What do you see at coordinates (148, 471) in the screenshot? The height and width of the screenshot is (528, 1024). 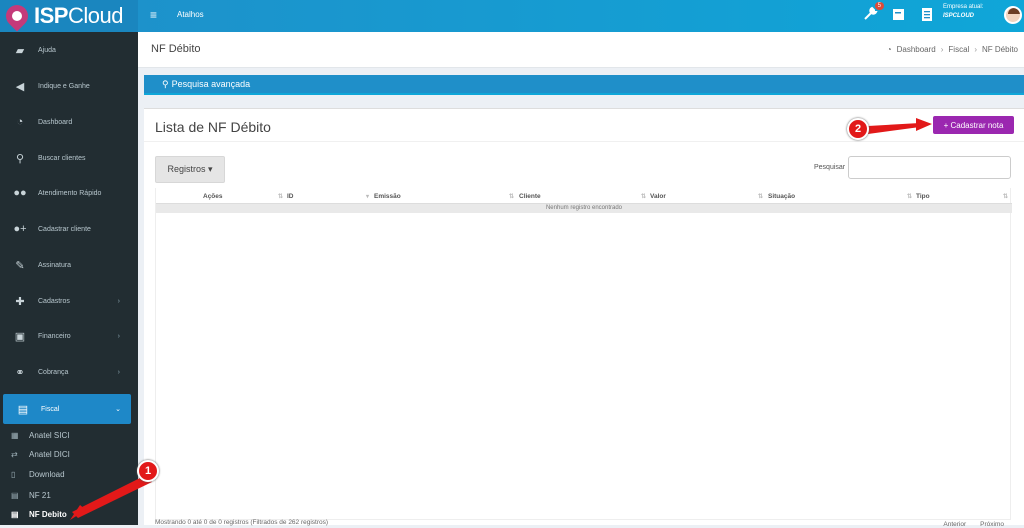 I see `step-marker-1: 1` at bounding box center [148, 471].